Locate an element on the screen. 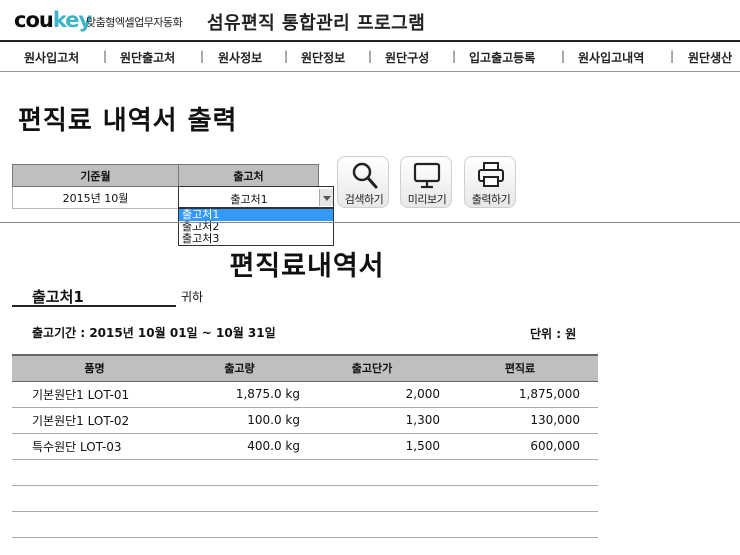 The width and height of the screenshot is (740, 555). cell-item: 기본원단1 LOT-01 is located at coordinates (94, 394).